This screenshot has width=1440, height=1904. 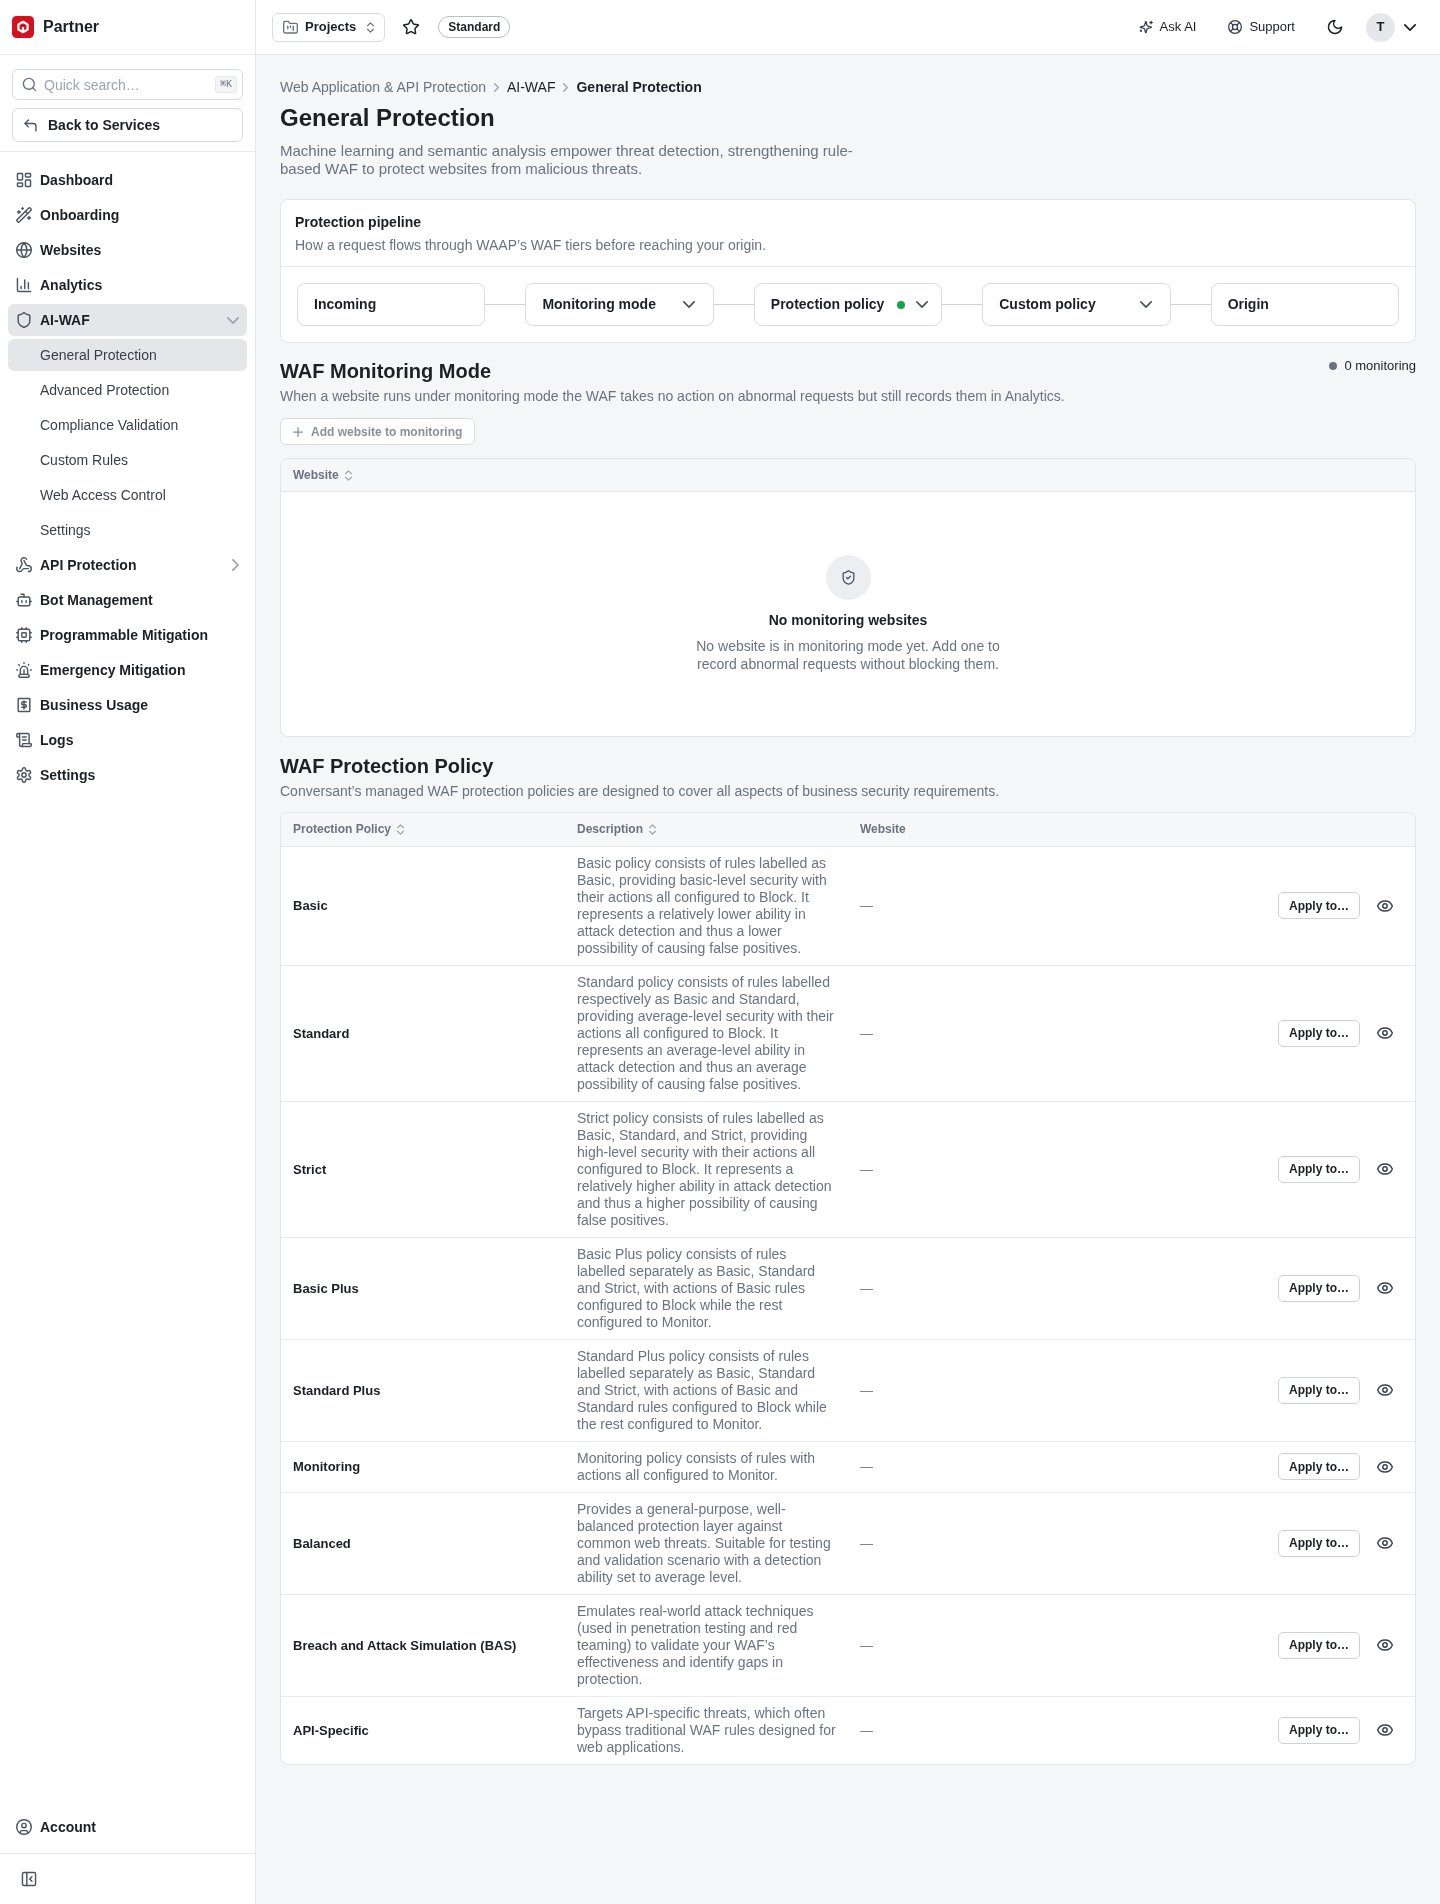 I want to click on sidebar-subitem: Web Access Control, so click(x=127, y=495).